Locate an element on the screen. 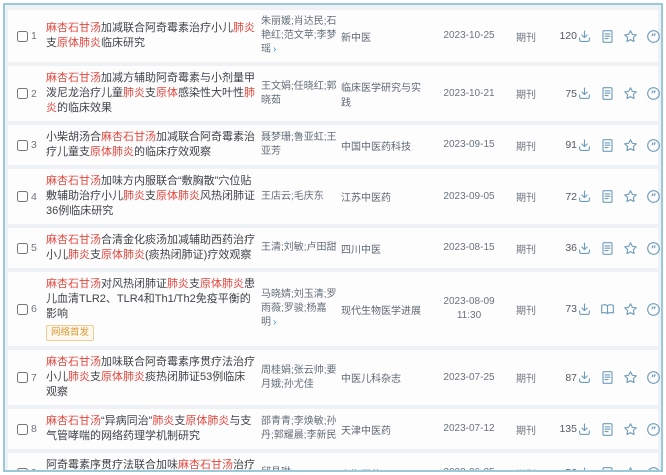 Image resolution: width=666 pixels, height=475 pixels. source-journal-link: 上海医药 is located at coordinates (387, 468).